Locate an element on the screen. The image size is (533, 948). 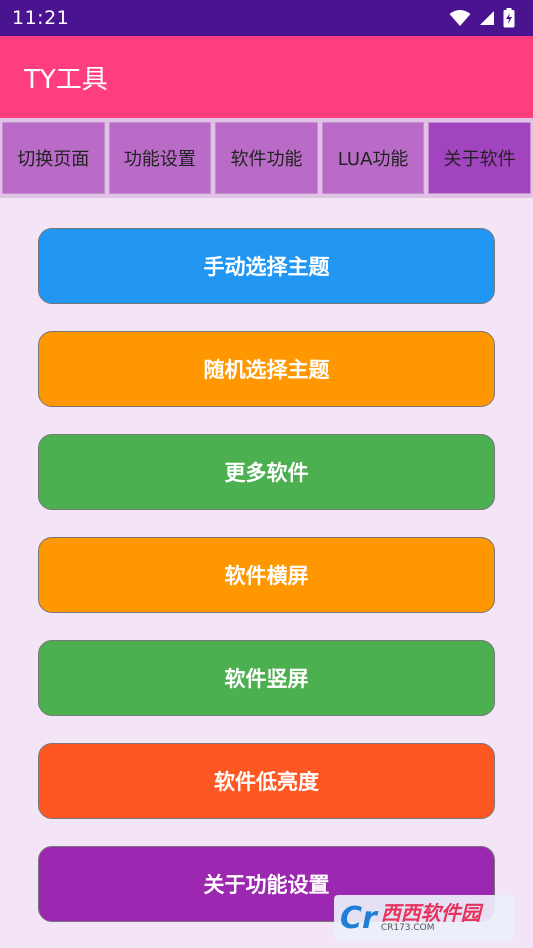
portrait-button: 软件竖屏 is located at coordinates (266, 678).